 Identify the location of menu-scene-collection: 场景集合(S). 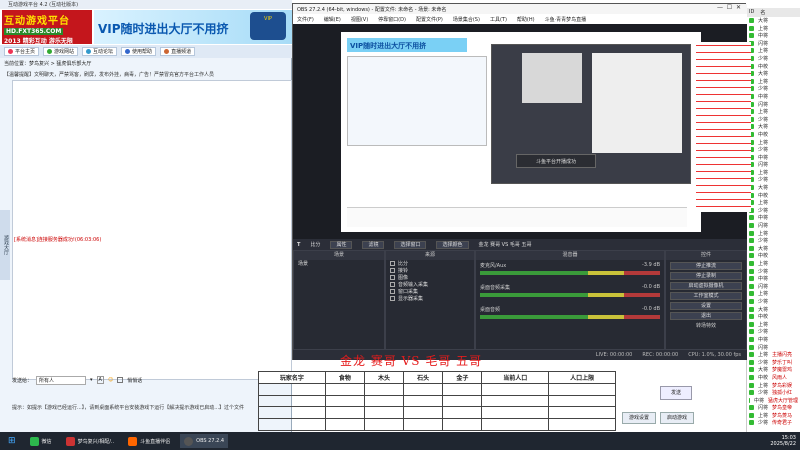
(466, 19).